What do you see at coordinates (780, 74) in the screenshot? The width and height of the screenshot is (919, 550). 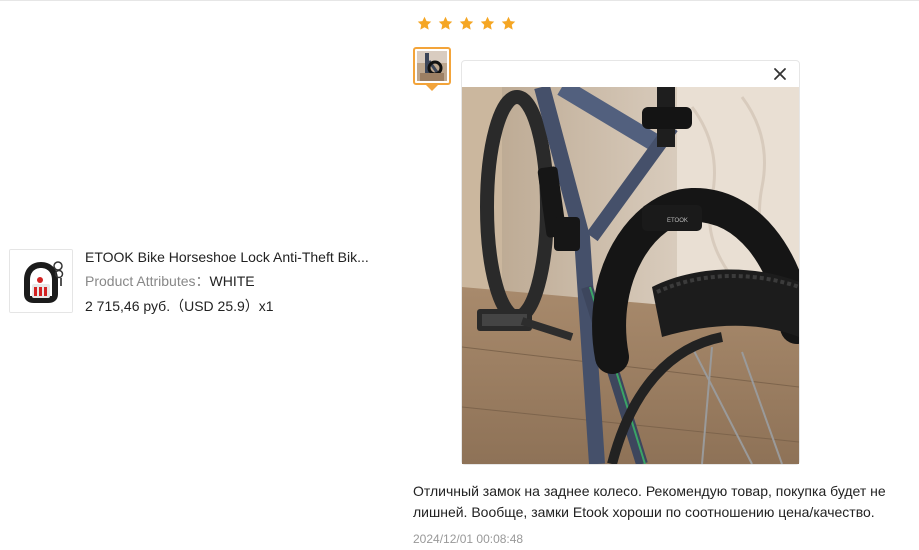 I see `close-icon` at bounding box center [780, 74].